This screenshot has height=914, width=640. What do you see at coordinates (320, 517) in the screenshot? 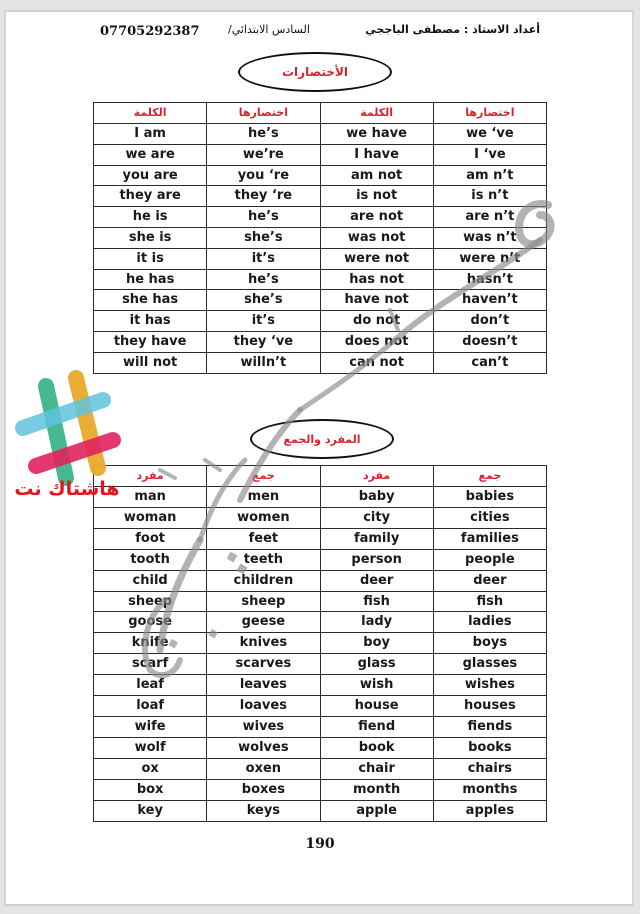
I see `table-row: woman women city cities` at bounding box center [320, 517].